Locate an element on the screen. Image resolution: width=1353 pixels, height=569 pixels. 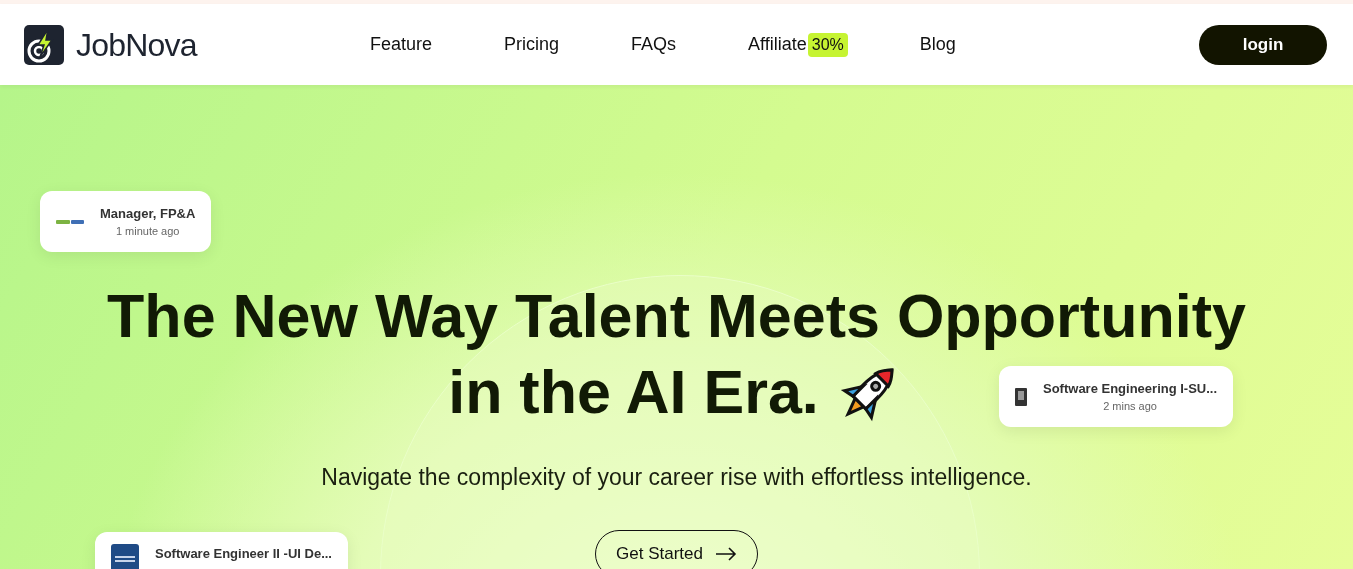
posted-time: 1 minute ago is located at coordinates (147, 231).